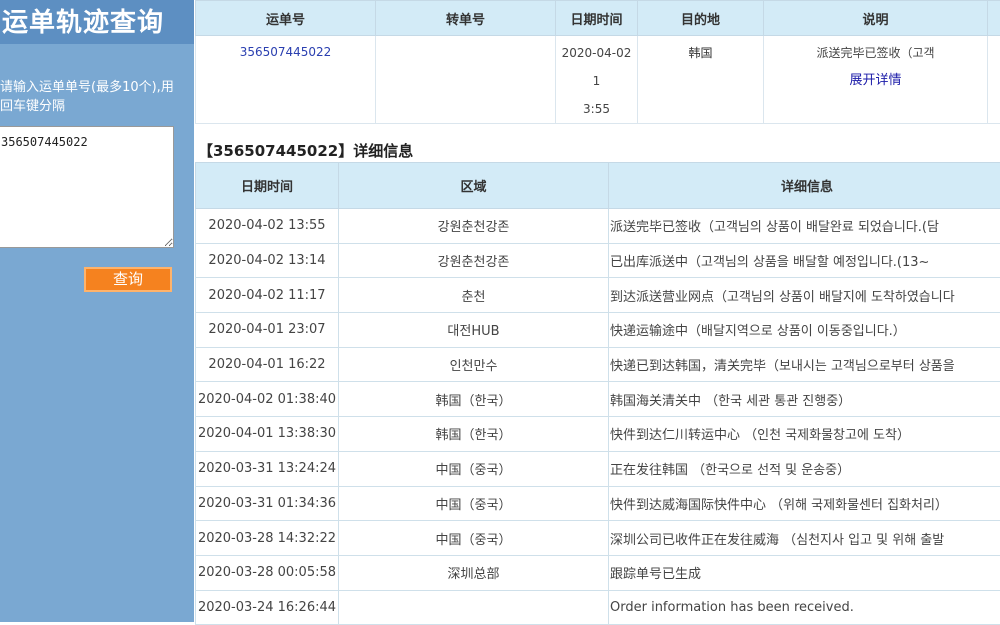 This screenshot has width=1000, height=625. I want to click on row-date: 2020-03-31 13:24:24, so click(267, 468).